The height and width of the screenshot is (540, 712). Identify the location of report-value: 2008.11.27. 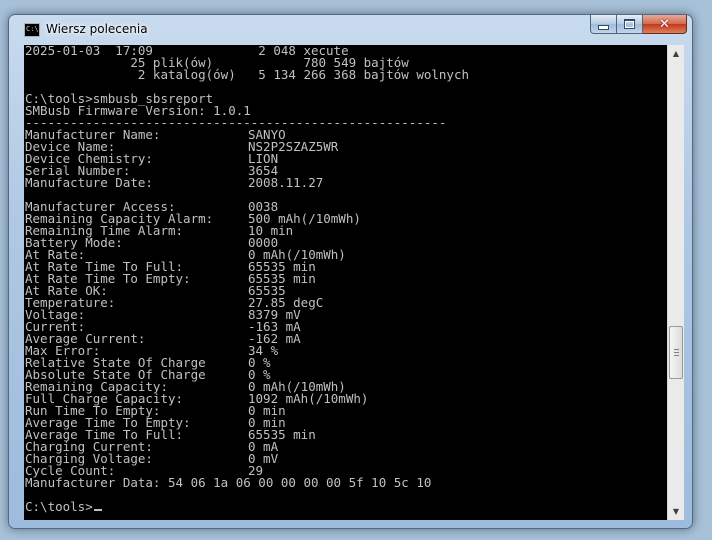
(286, 182).